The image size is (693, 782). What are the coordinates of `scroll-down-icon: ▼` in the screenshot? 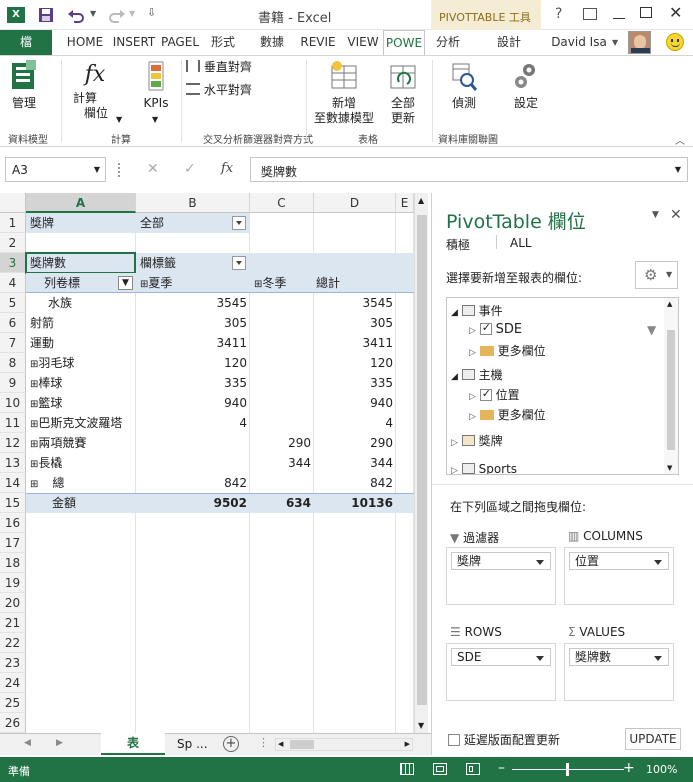 It's located at (669, 468).